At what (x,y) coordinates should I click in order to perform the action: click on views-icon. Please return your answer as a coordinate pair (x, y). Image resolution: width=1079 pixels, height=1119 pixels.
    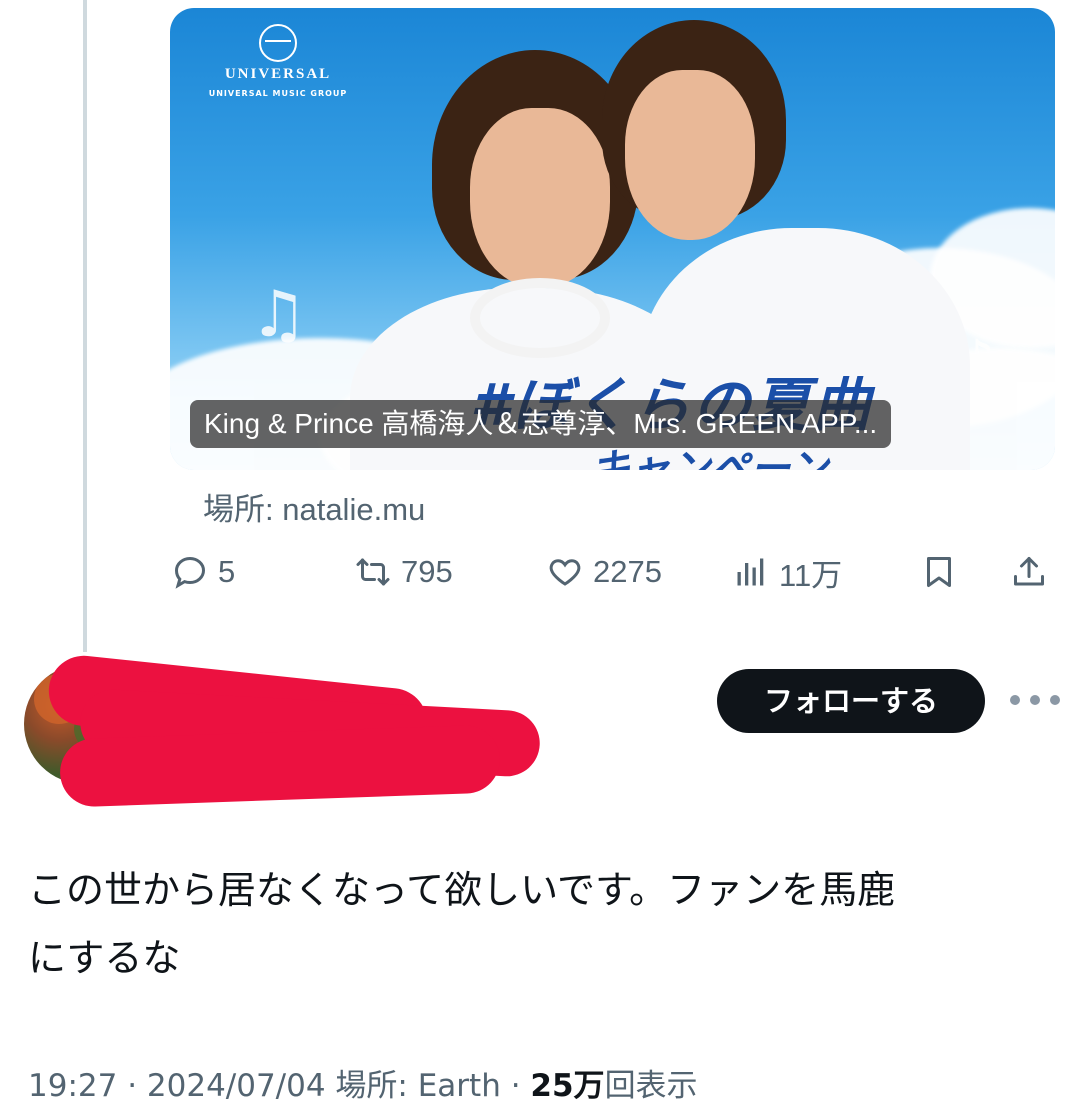
    Looking at the image, I should click on (750, 572).